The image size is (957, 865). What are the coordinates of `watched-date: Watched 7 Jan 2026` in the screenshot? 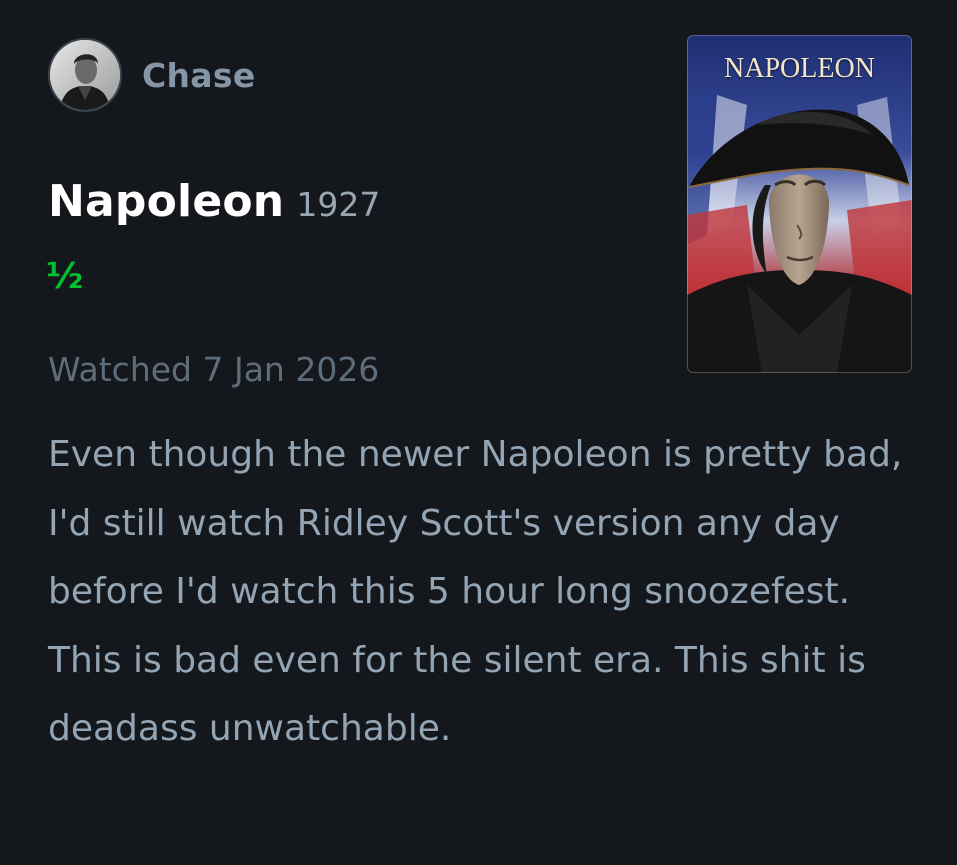 It's located at (214, 369).